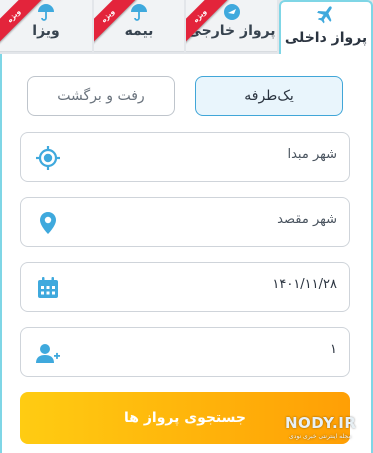 The height and width of the screenshot is (453, 373). Describe the element at coordinates (48, 158) in the screenshot. I see `location-target-icon` at that location.